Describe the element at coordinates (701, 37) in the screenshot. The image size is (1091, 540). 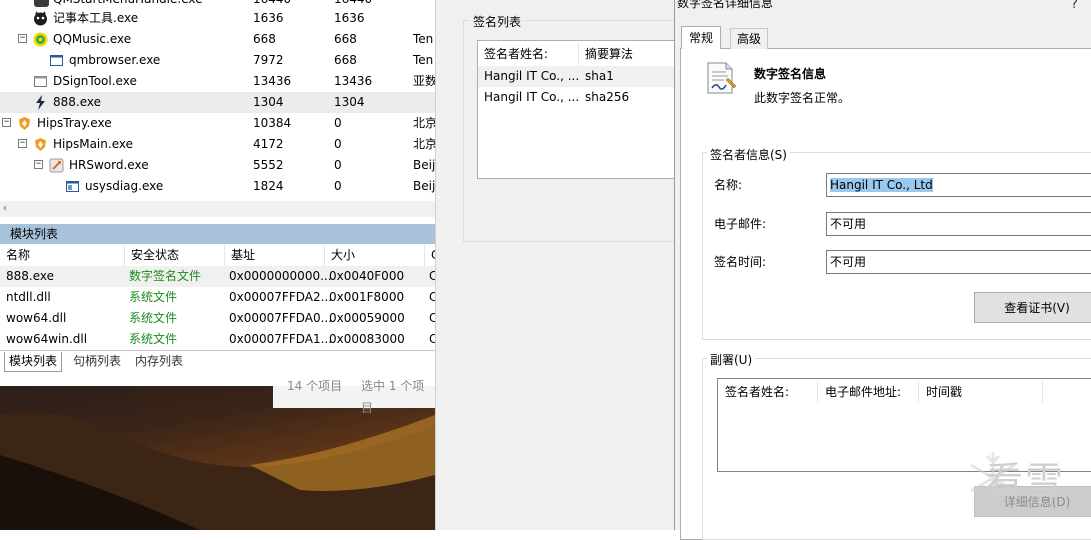
I see `tab-general: 常规` at that location.